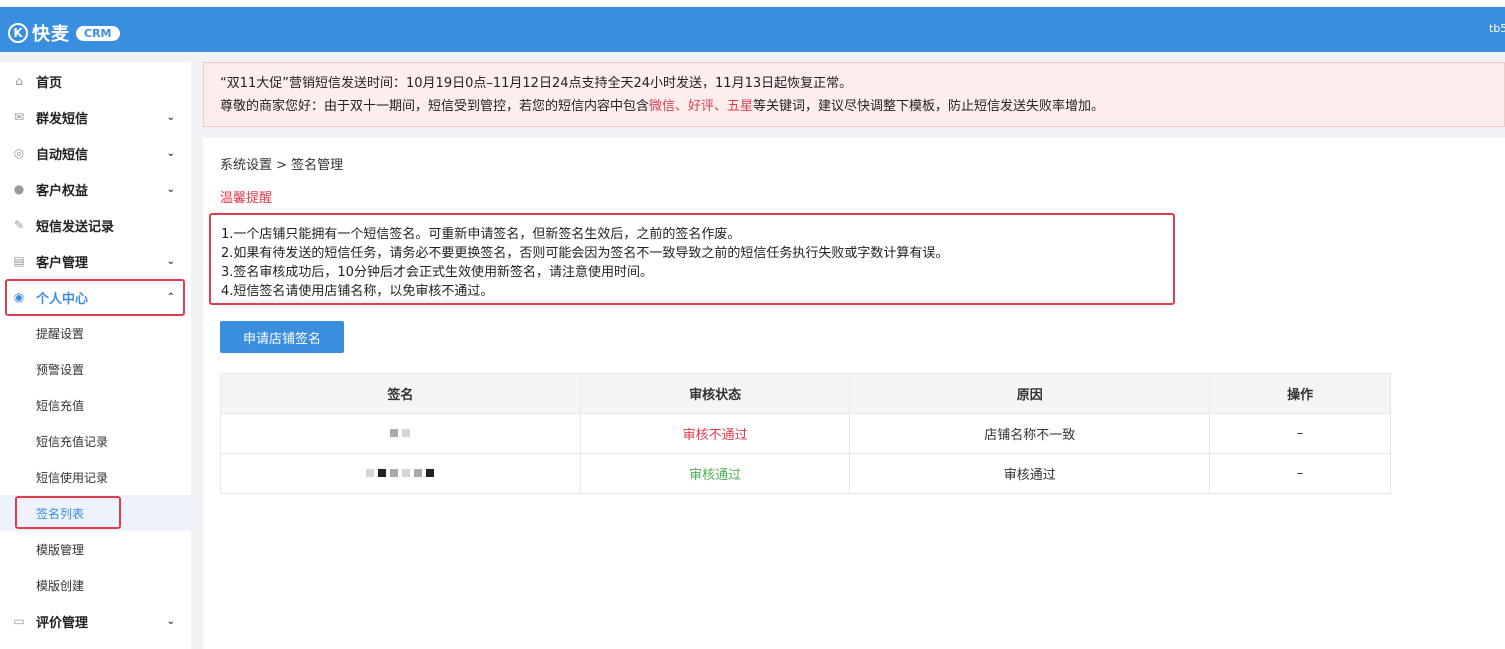  Describe the element at coordinates (19, 225) in the screenshot. I see `record-icon: ✎` at that location.